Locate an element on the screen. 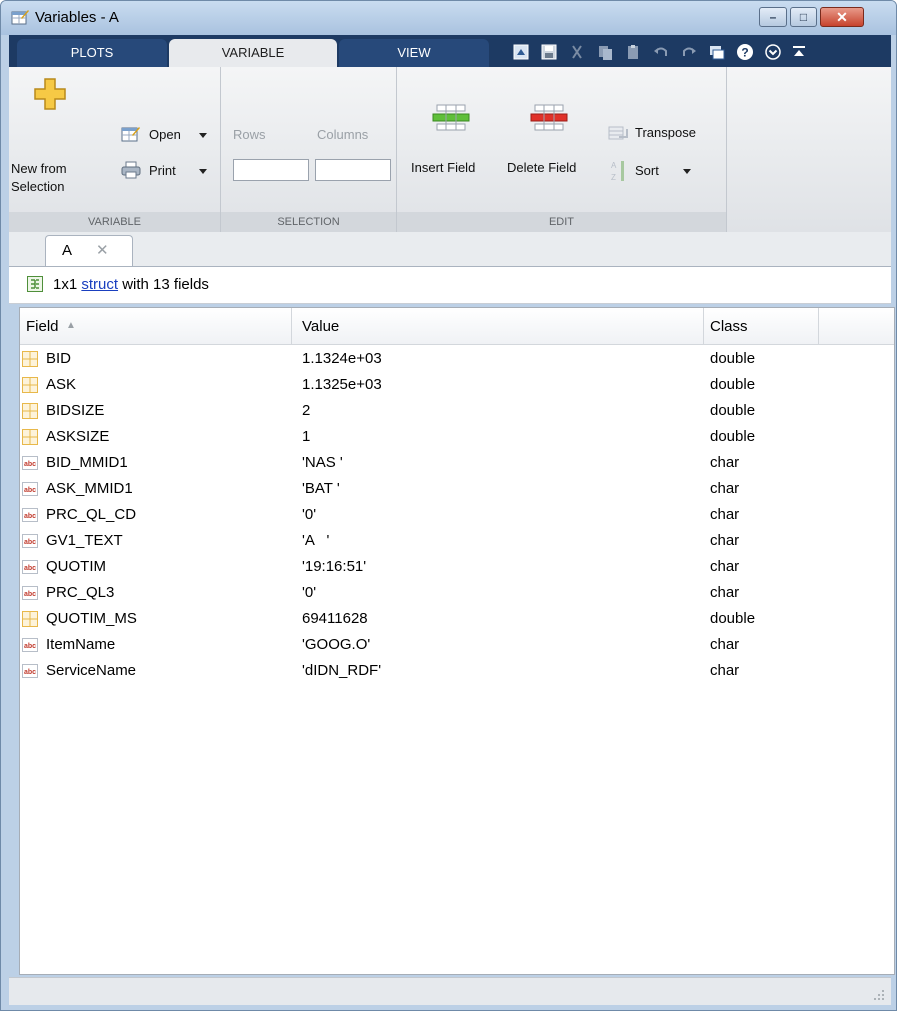 This screenshot has width=897, height=1011. document-tab-bar: A ✕ is located at coordinates (450, 249).